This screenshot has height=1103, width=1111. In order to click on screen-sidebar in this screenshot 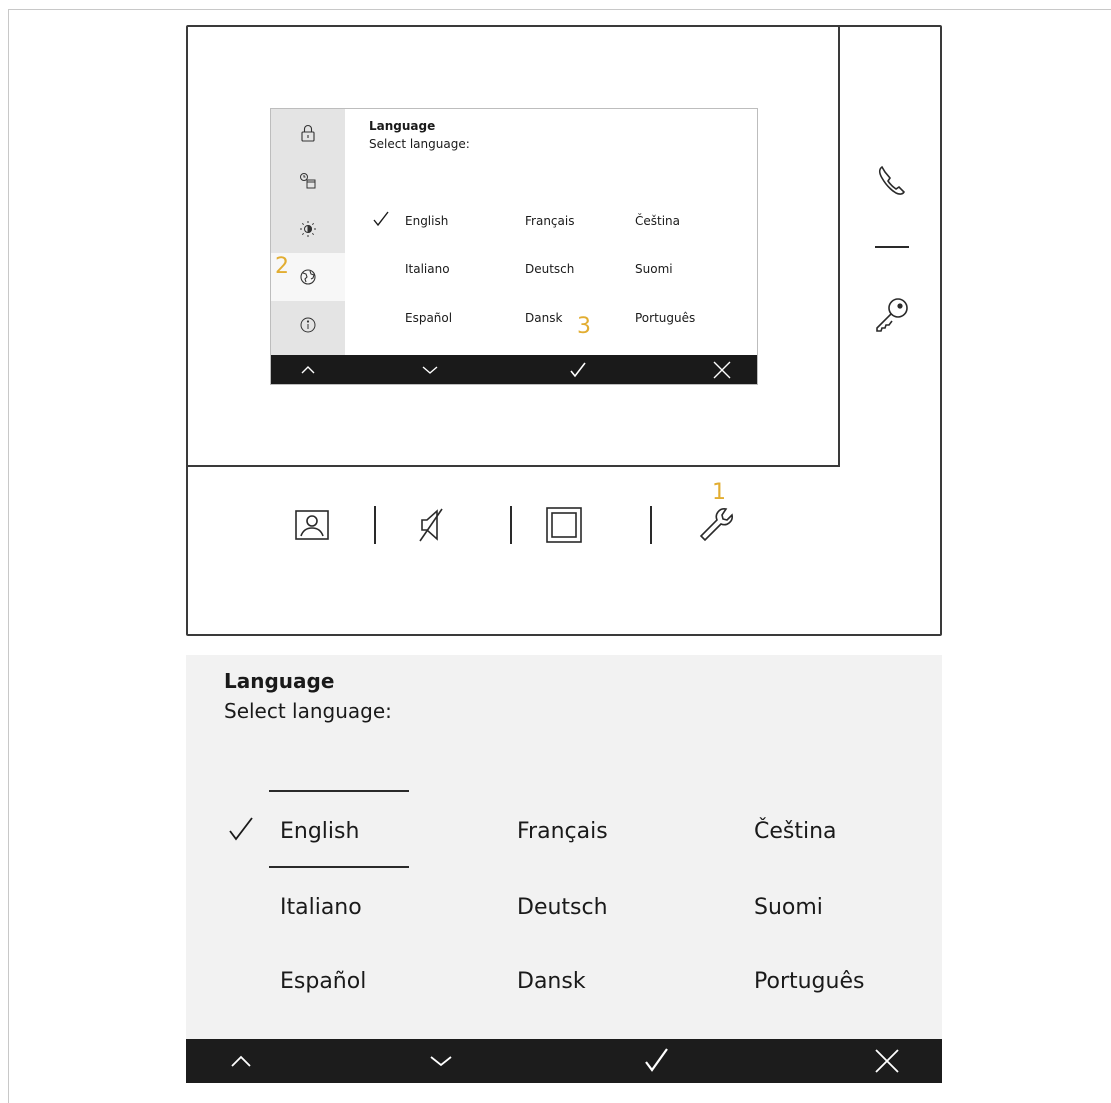, I will do `click(308, 232)`.